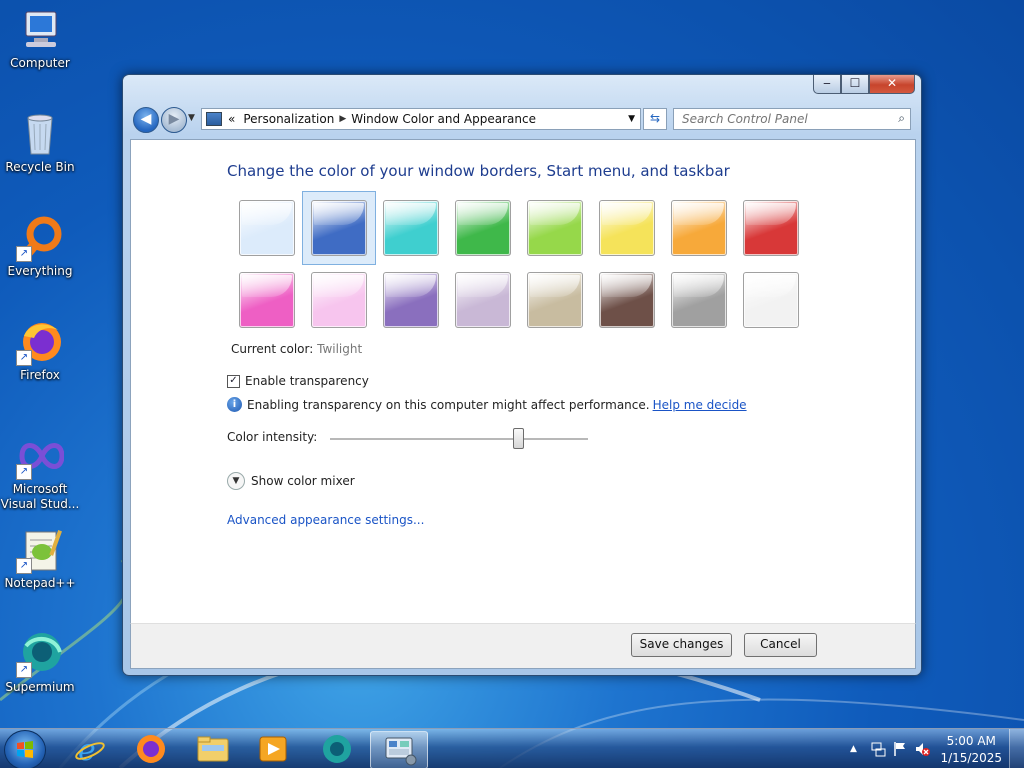 This screenshot has width=1024, height=768. I want to click on taskbar-media-player, so click(272, 749).